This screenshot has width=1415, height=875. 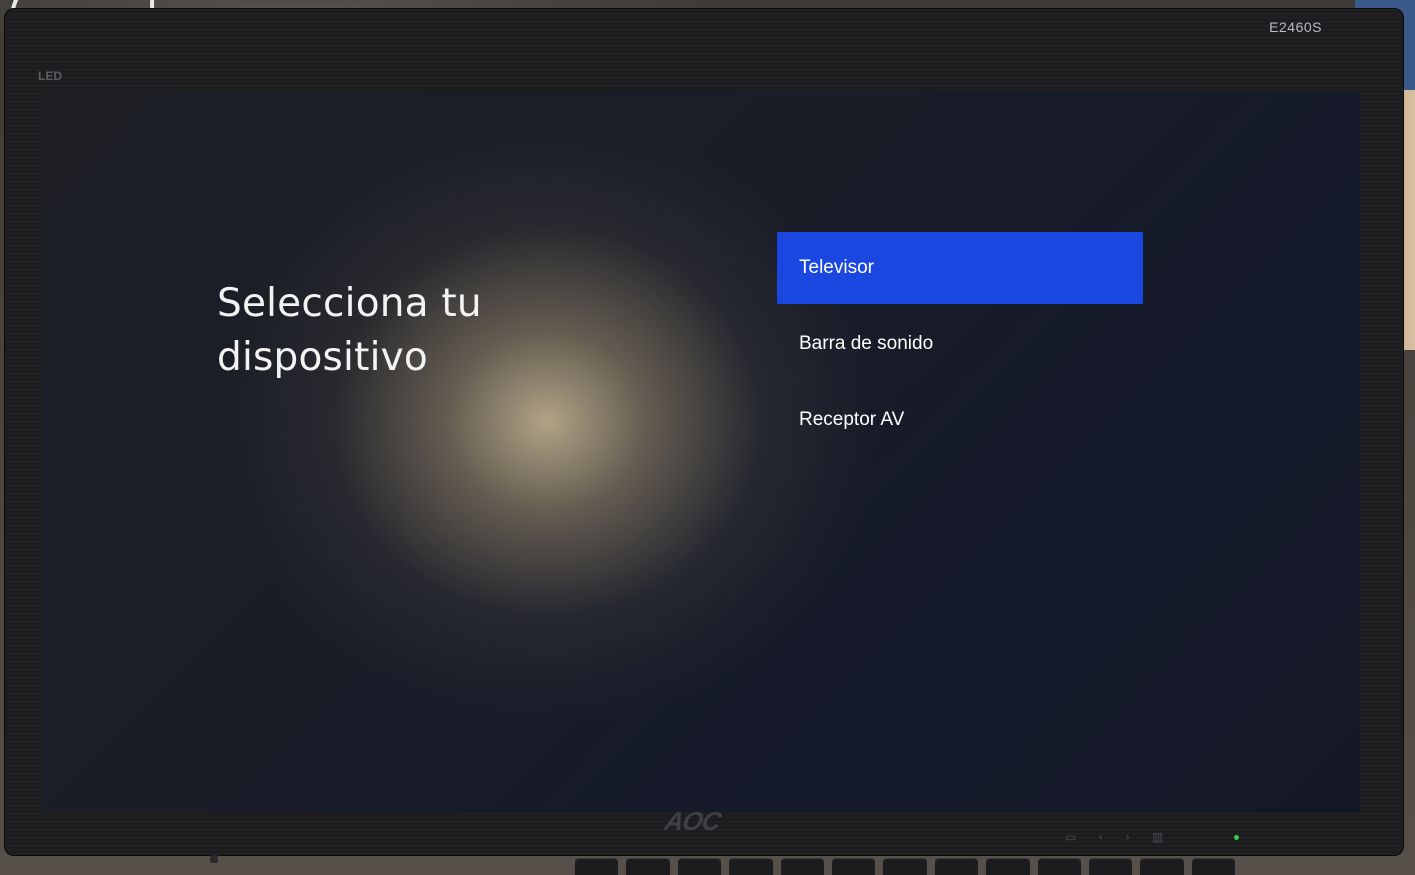 What do you see at coordinates (1127, 837) in the screenshot?
I see `right-arrow-icon: ›` at bounding box center [1127, 837].